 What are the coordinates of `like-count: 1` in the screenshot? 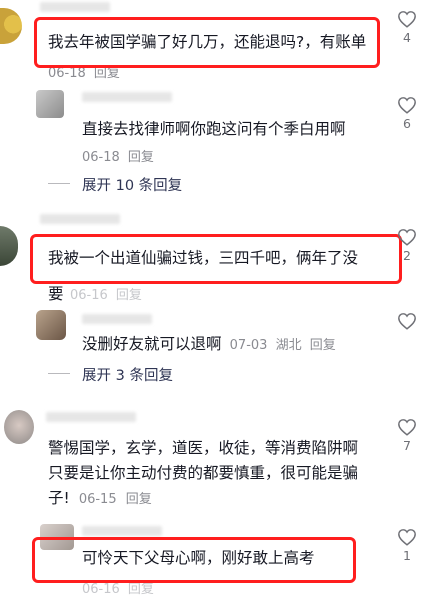 It's located at (407, 555).